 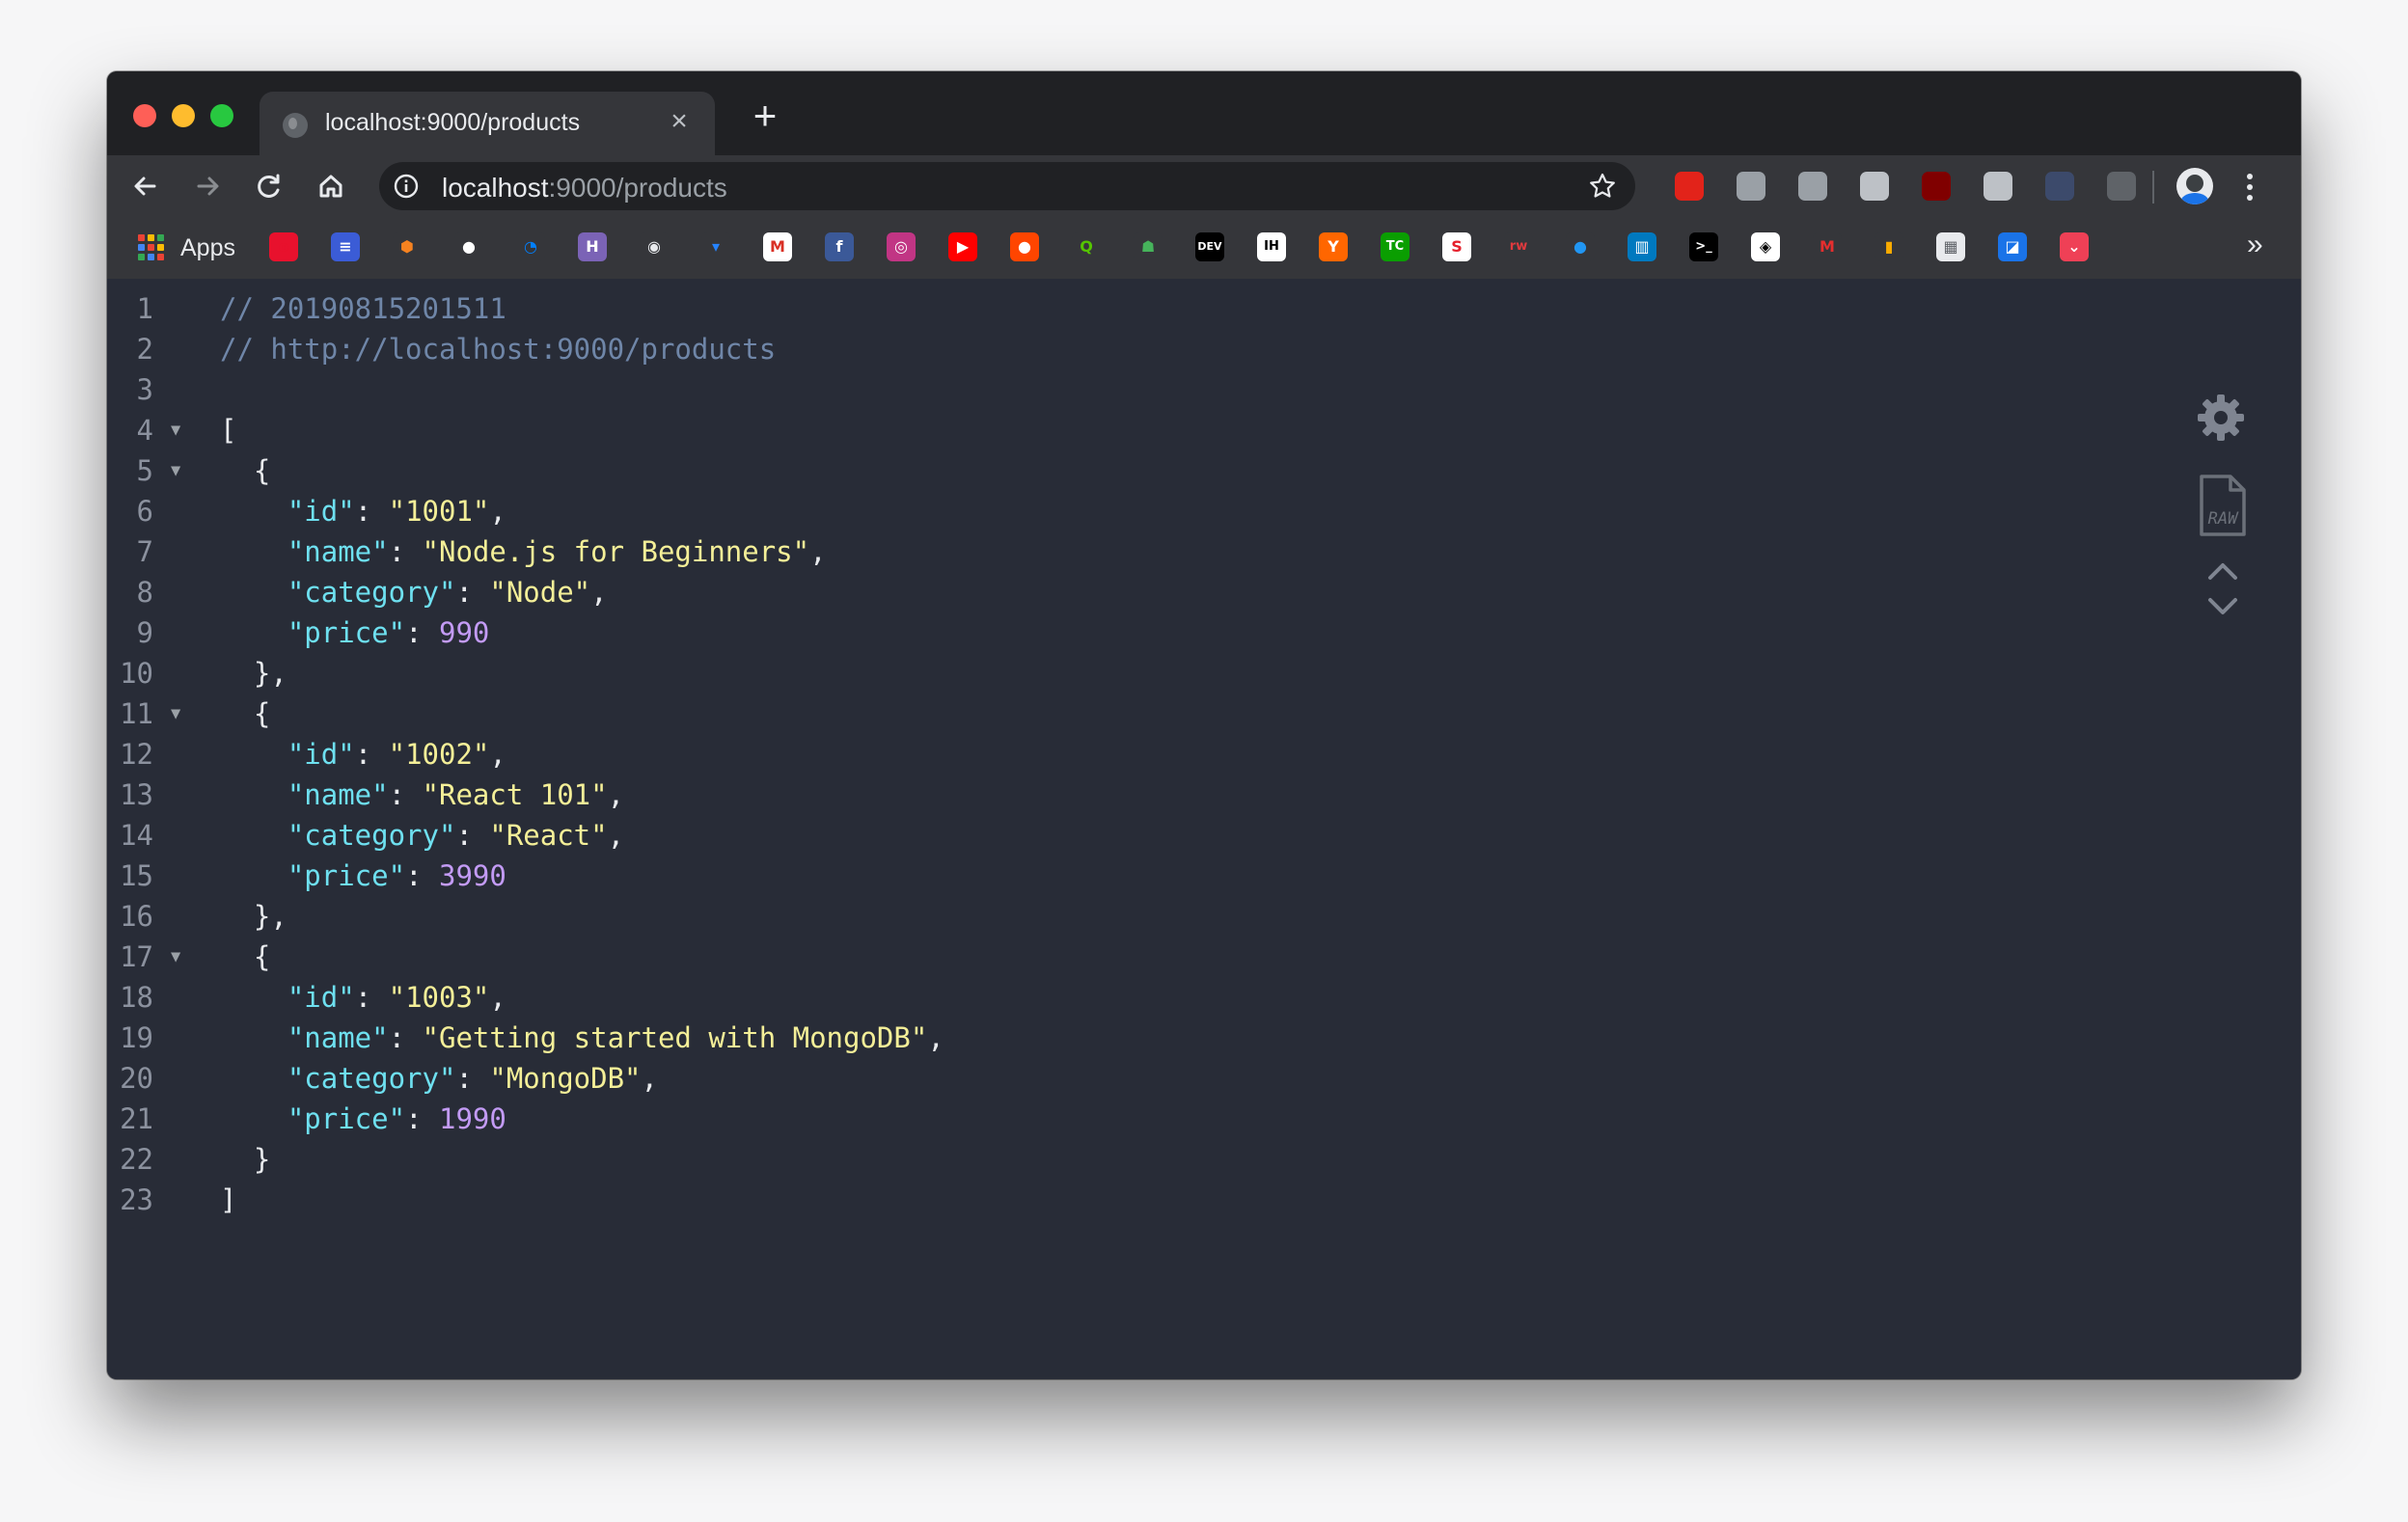 I want to click on line-number: 2, so click(x=144, y=350).